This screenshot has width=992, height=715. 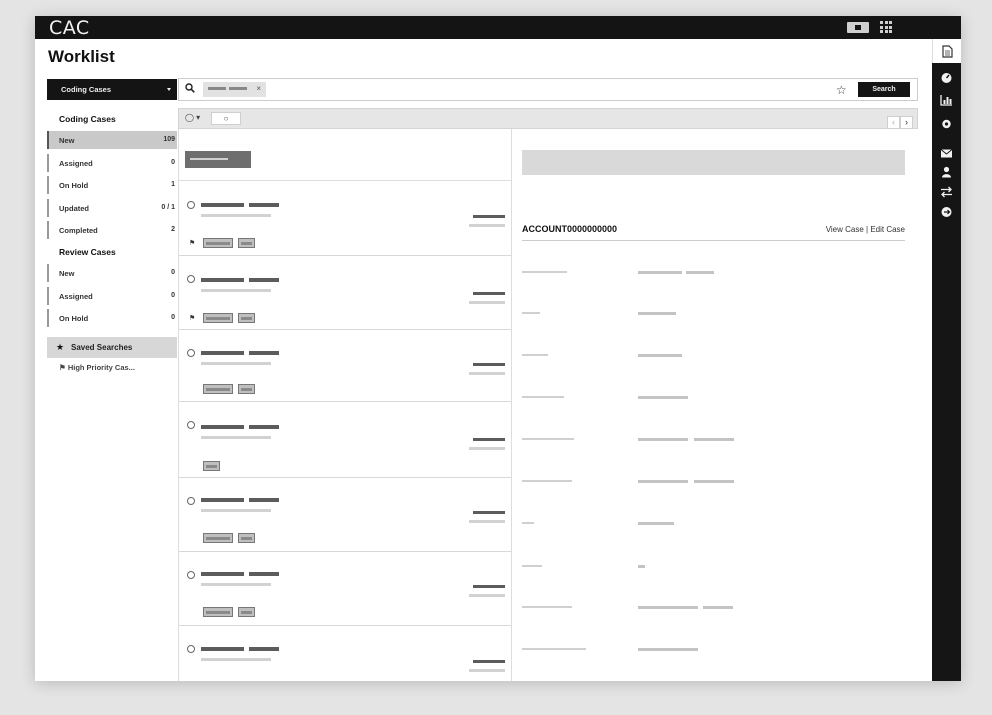 I want to click on sidebar-item-coding-new: New 109, so click(x=112, y=140).